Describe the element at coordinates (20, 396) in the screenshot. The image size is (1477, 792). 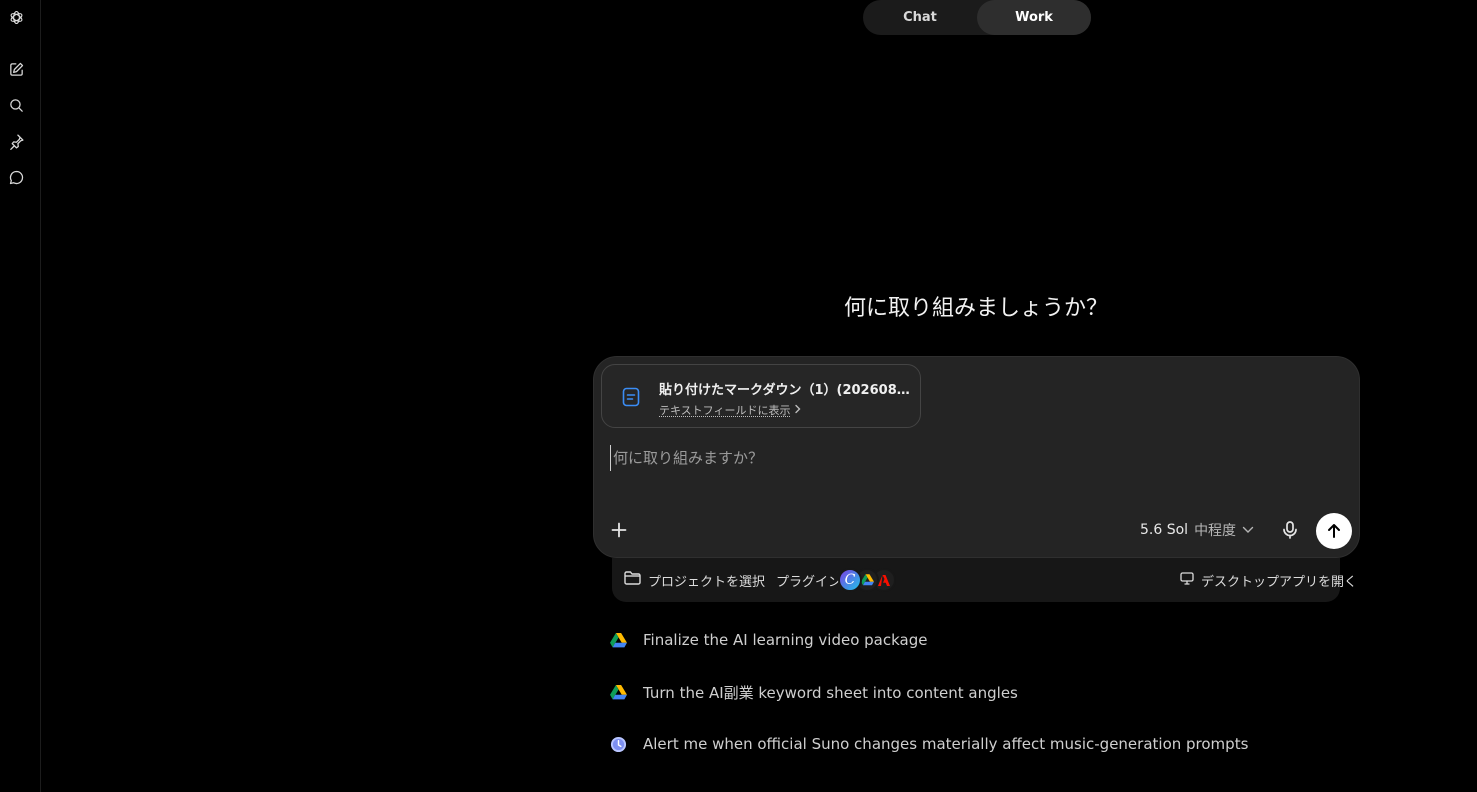
I see `sidebar-rail` at that location.